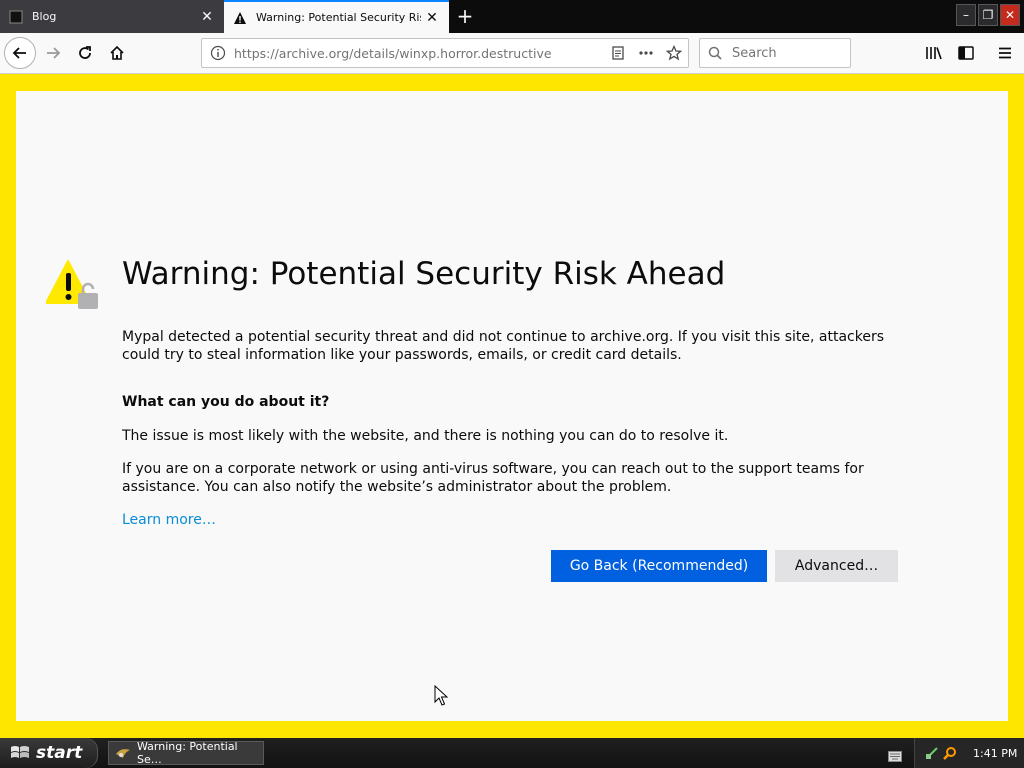 This screenshot has width=1024, height=768. I want to click on back-arrow-icon, so click(19, 53).